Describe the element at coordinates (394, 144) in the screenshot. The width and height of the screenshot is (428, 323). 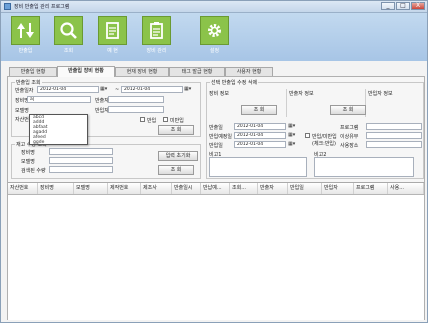
I see `place-input` at that location.